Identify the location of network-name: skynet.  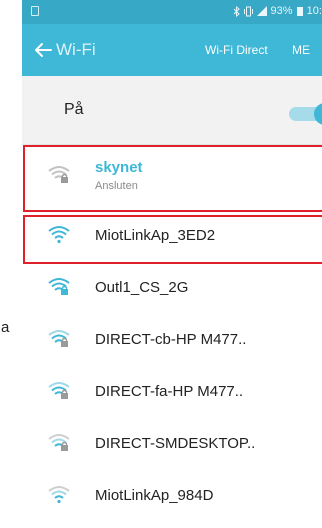
(119, 167).